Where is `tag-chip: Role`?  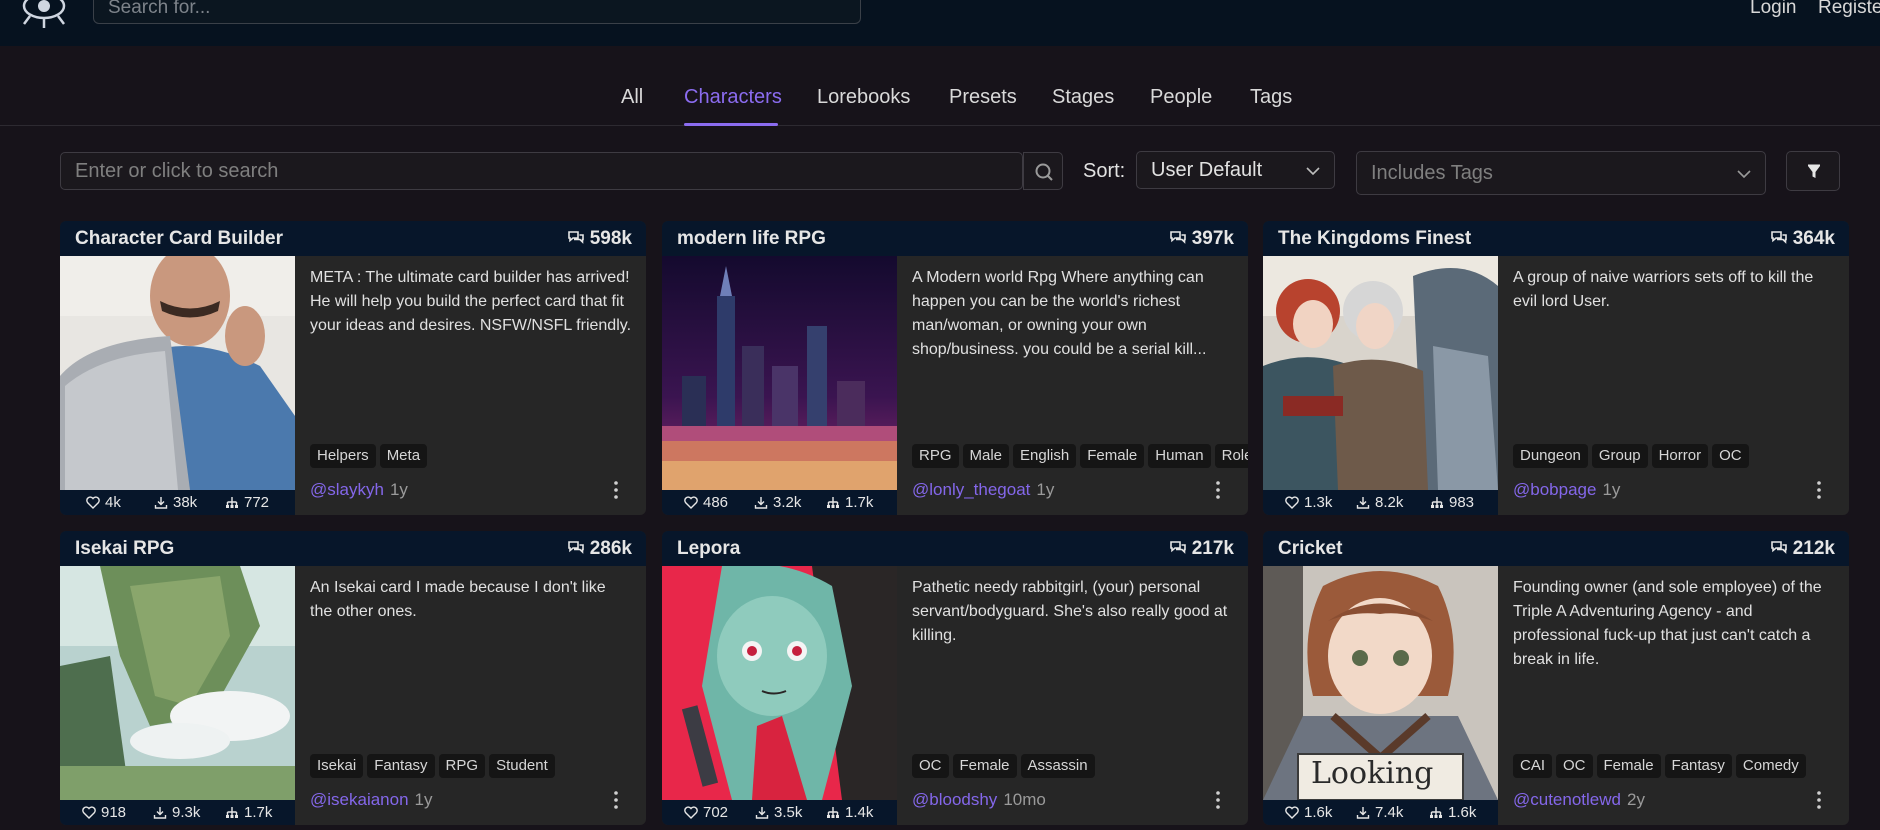 tag-chip: Role is located at coordinates (1231, 456).